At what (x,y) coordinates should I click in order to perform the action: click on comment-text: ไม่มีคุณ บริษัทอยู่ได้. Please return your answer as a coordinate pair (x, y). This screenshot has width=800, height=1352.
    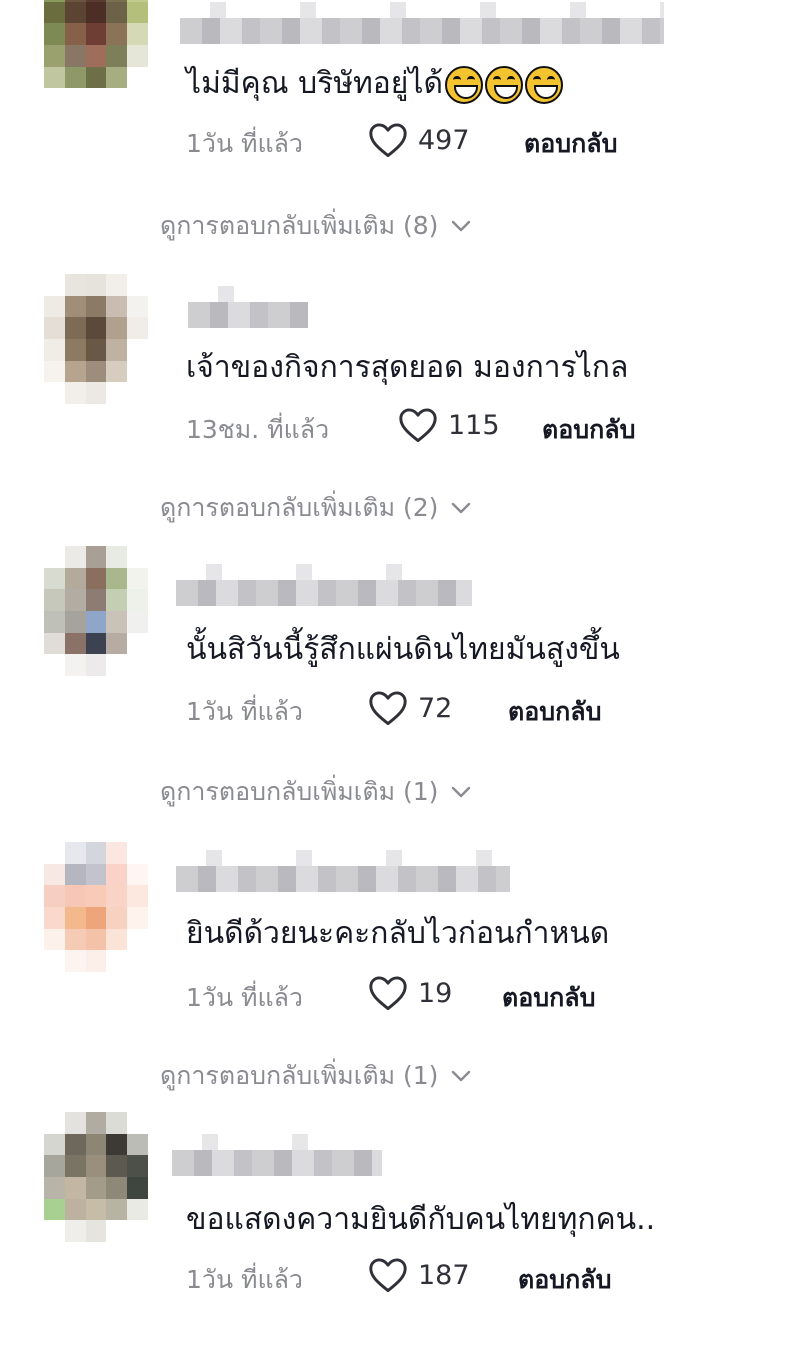
    Looking at the image, I should click on (374, 83).